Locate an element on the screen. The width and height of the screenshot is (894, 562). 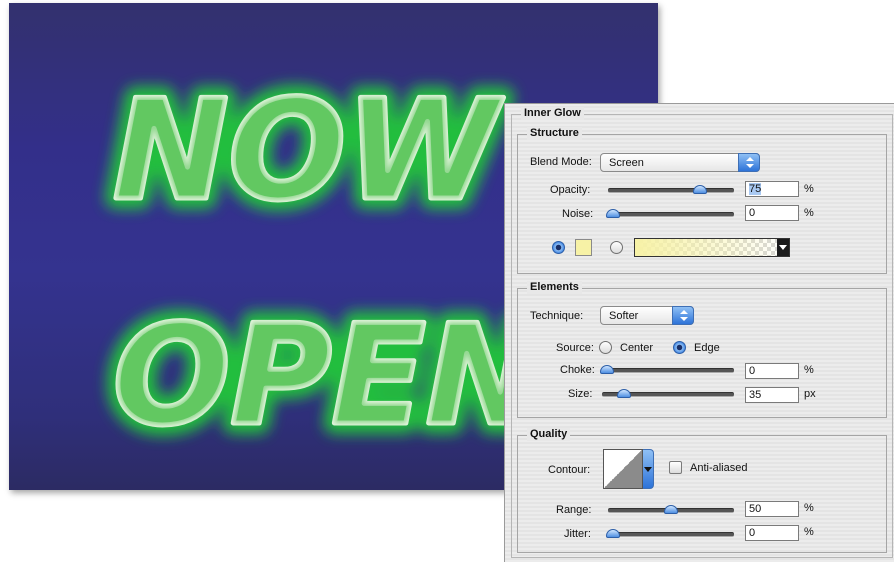
noise-label: Noise: is located at coordinates (578, 214).